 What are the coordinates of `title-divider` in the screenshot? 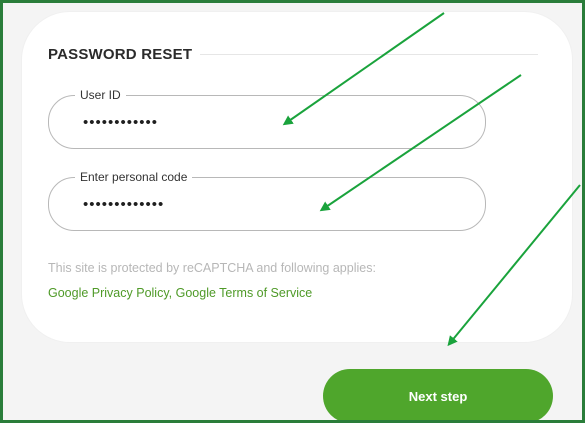 It's located at (369, 54).